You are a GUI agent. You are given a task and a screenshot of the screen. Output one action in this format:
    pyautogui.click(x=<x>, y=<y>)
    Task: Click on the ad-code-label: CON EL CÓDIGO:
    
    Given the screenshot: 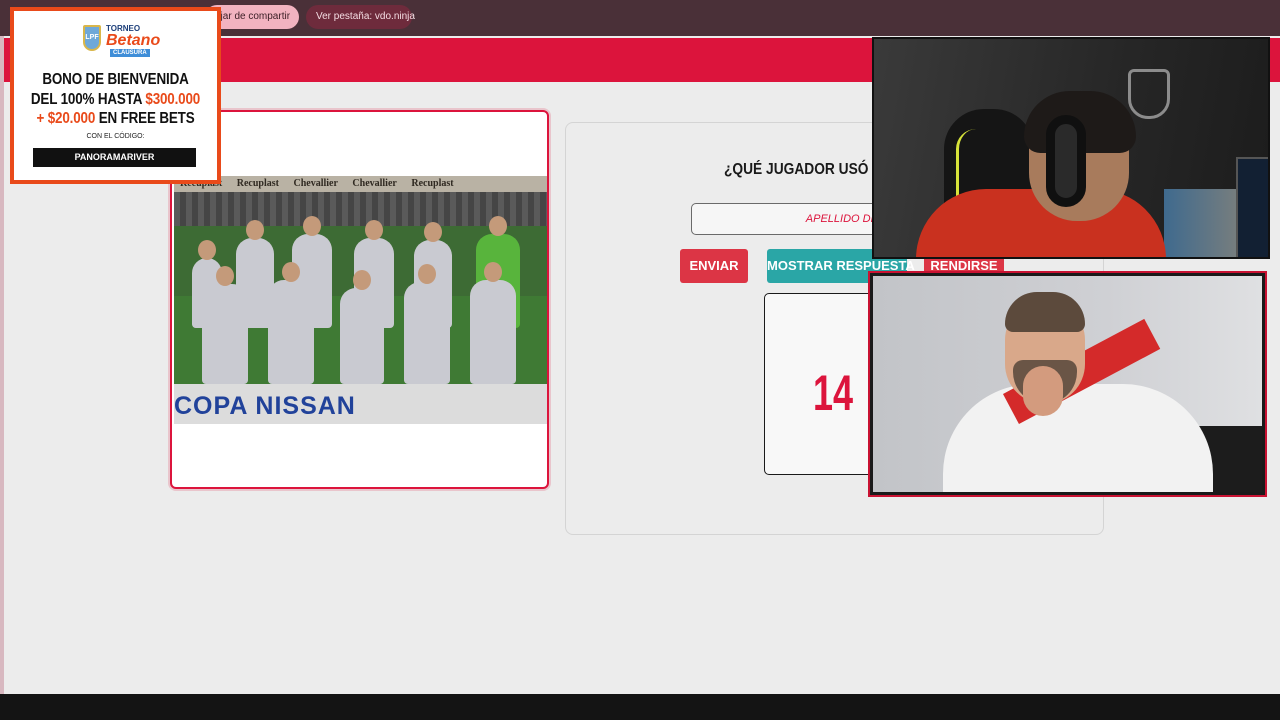 What is the action you would take?
    pyautogui.click(x=115, y=136)
    